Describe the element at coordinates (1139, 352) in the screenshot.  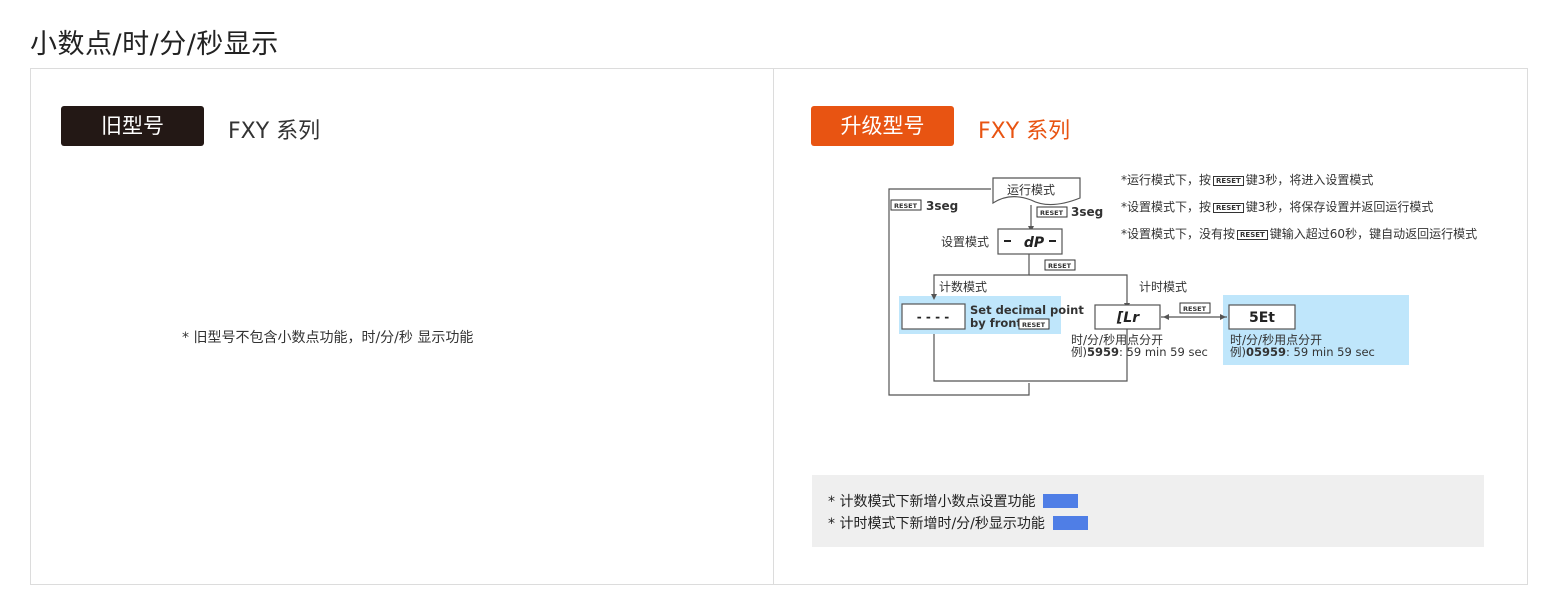
I see `clr-caption-line2: 例)5959: 59 min 59 sec` at that location.